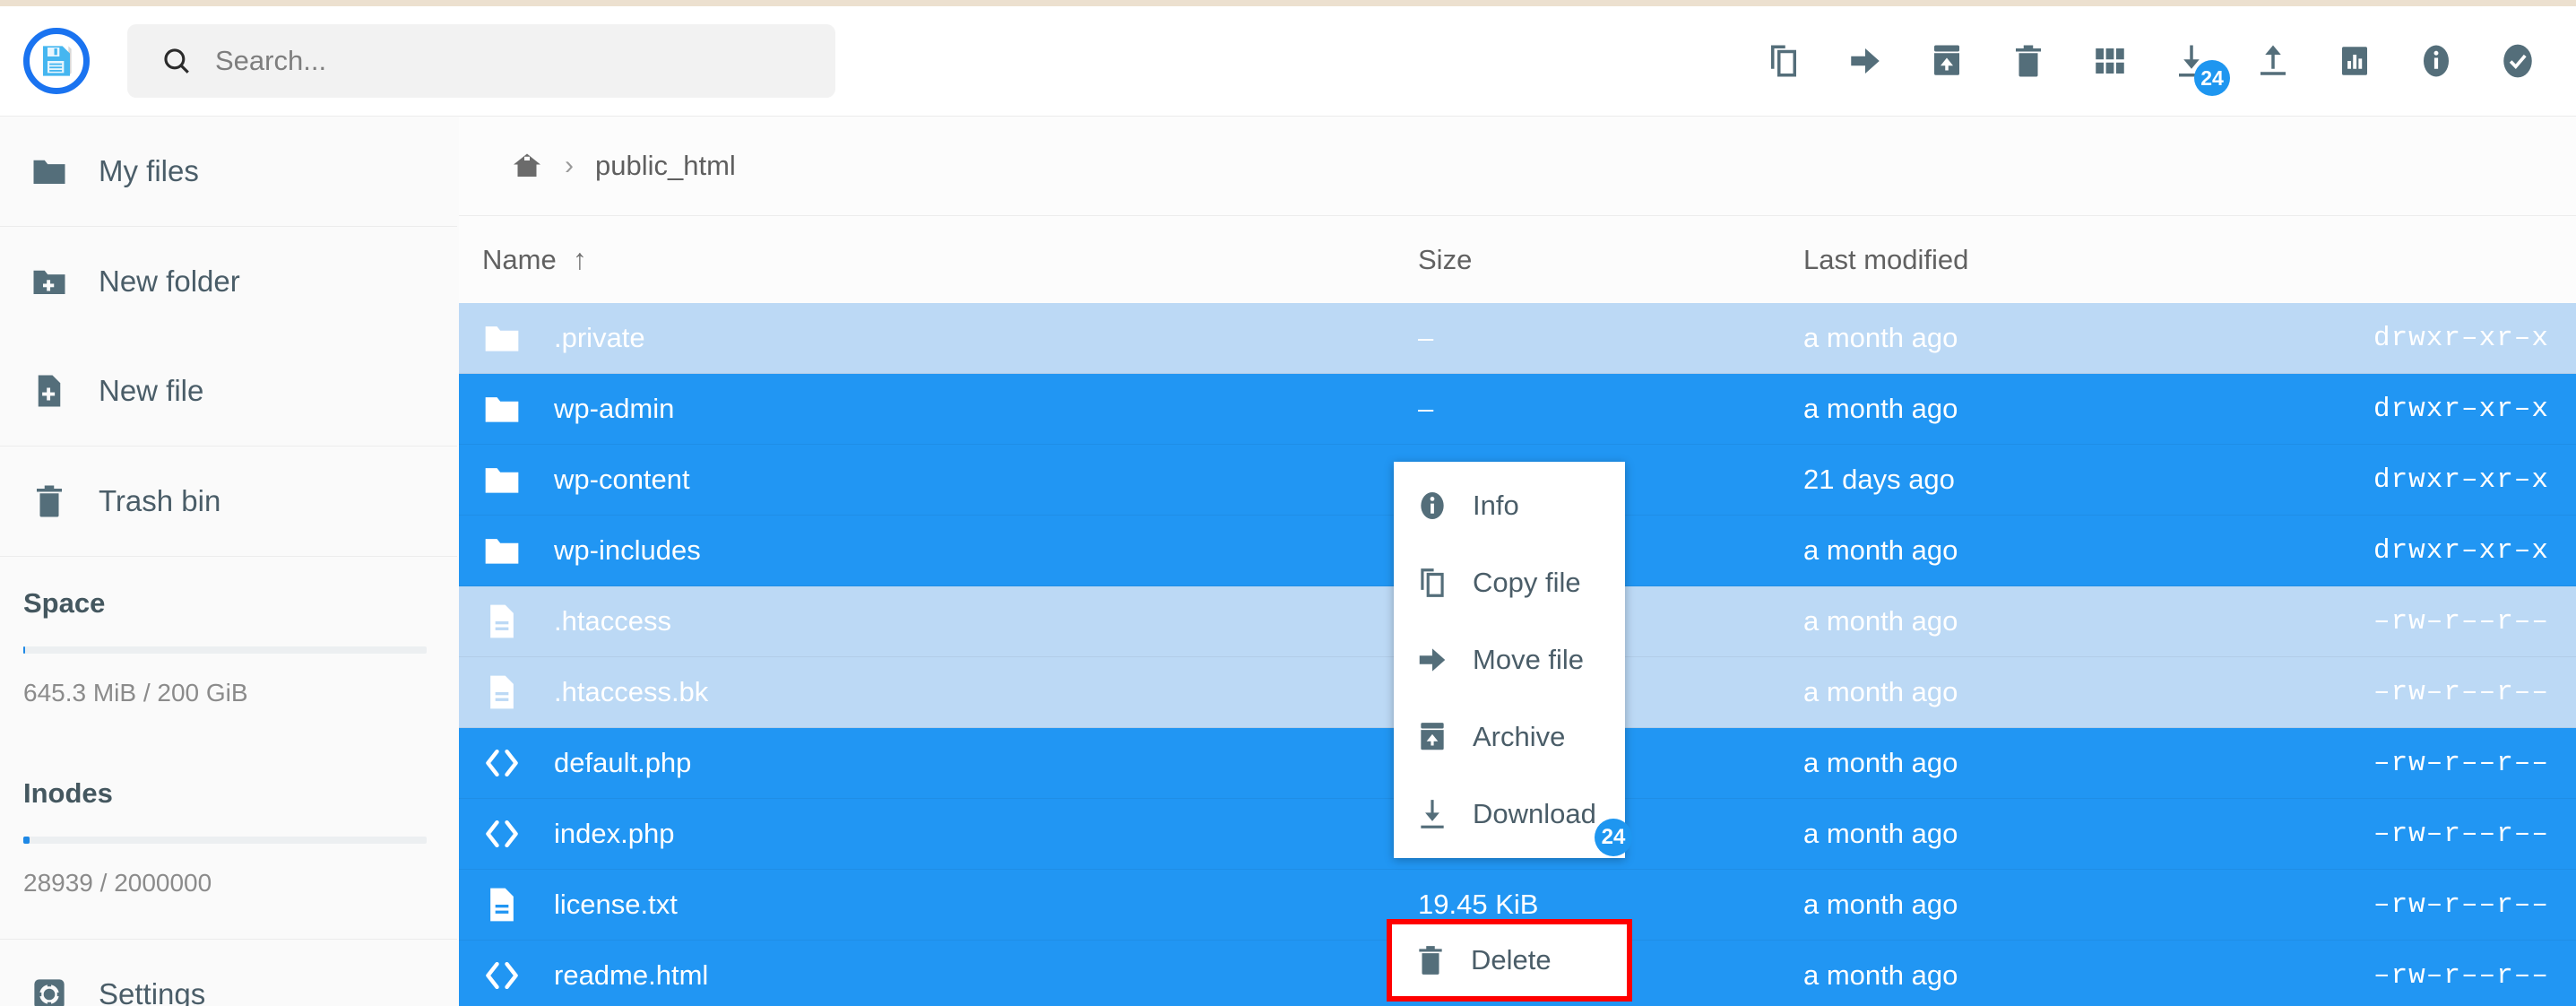 The height and width of the screenshot is (1006, 2576). Describe the element at coordinates (519, 259) in the screenshot. I see `column-name-label: Name` at that location.